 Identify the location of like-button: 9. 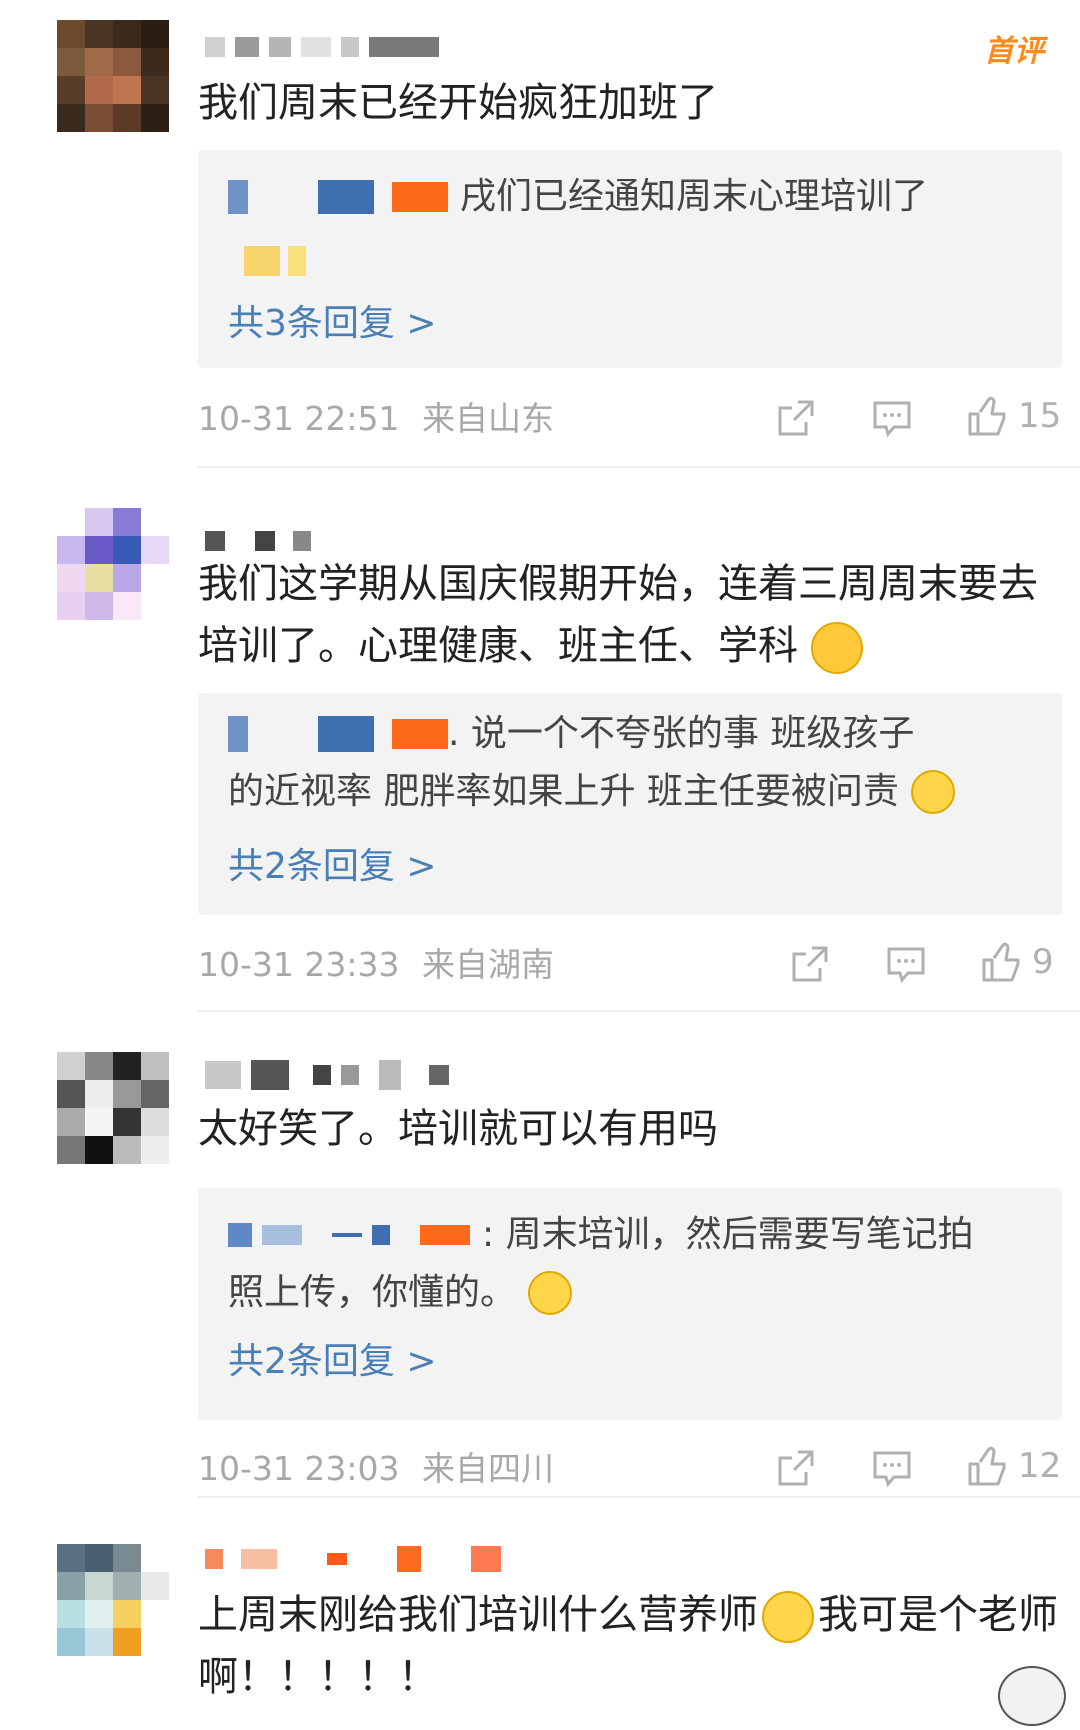
(1017, 962).